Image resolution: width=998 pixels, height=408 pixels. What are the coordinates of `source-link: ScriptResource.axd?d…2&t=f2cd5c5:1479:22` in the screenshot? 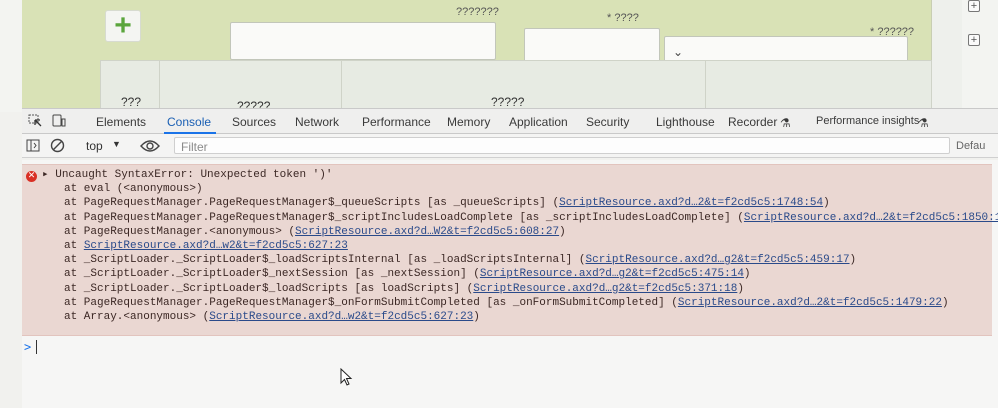 It's located at (810, 303).